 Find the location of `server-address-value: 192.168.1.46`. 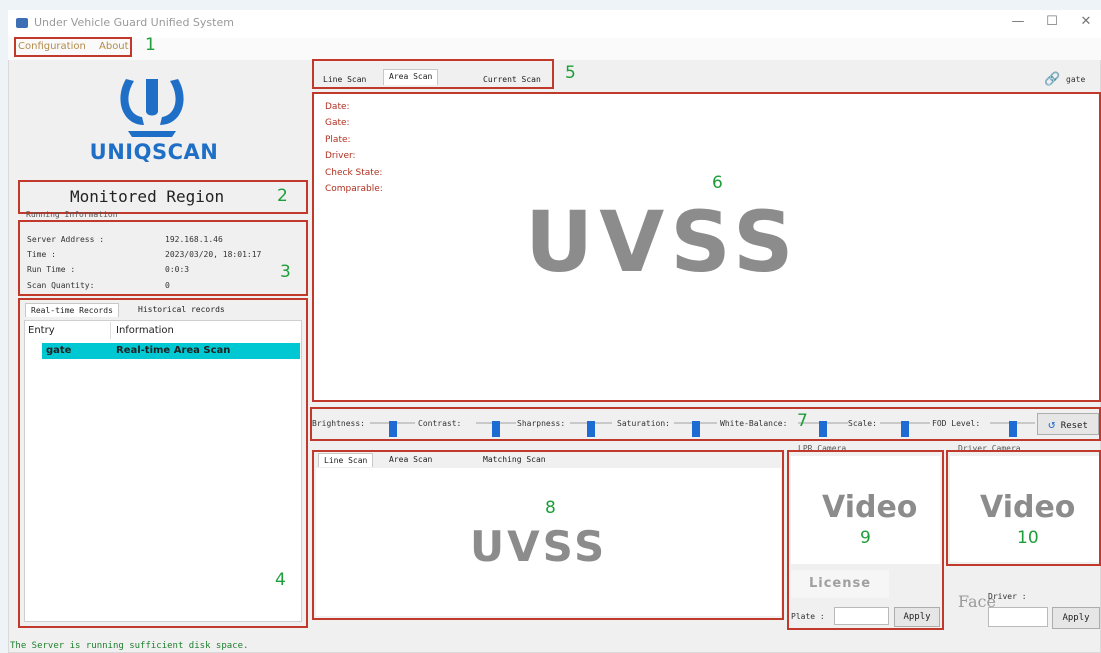

server-address-value: 192.168.1.46 is located at coordinates (194, 239).